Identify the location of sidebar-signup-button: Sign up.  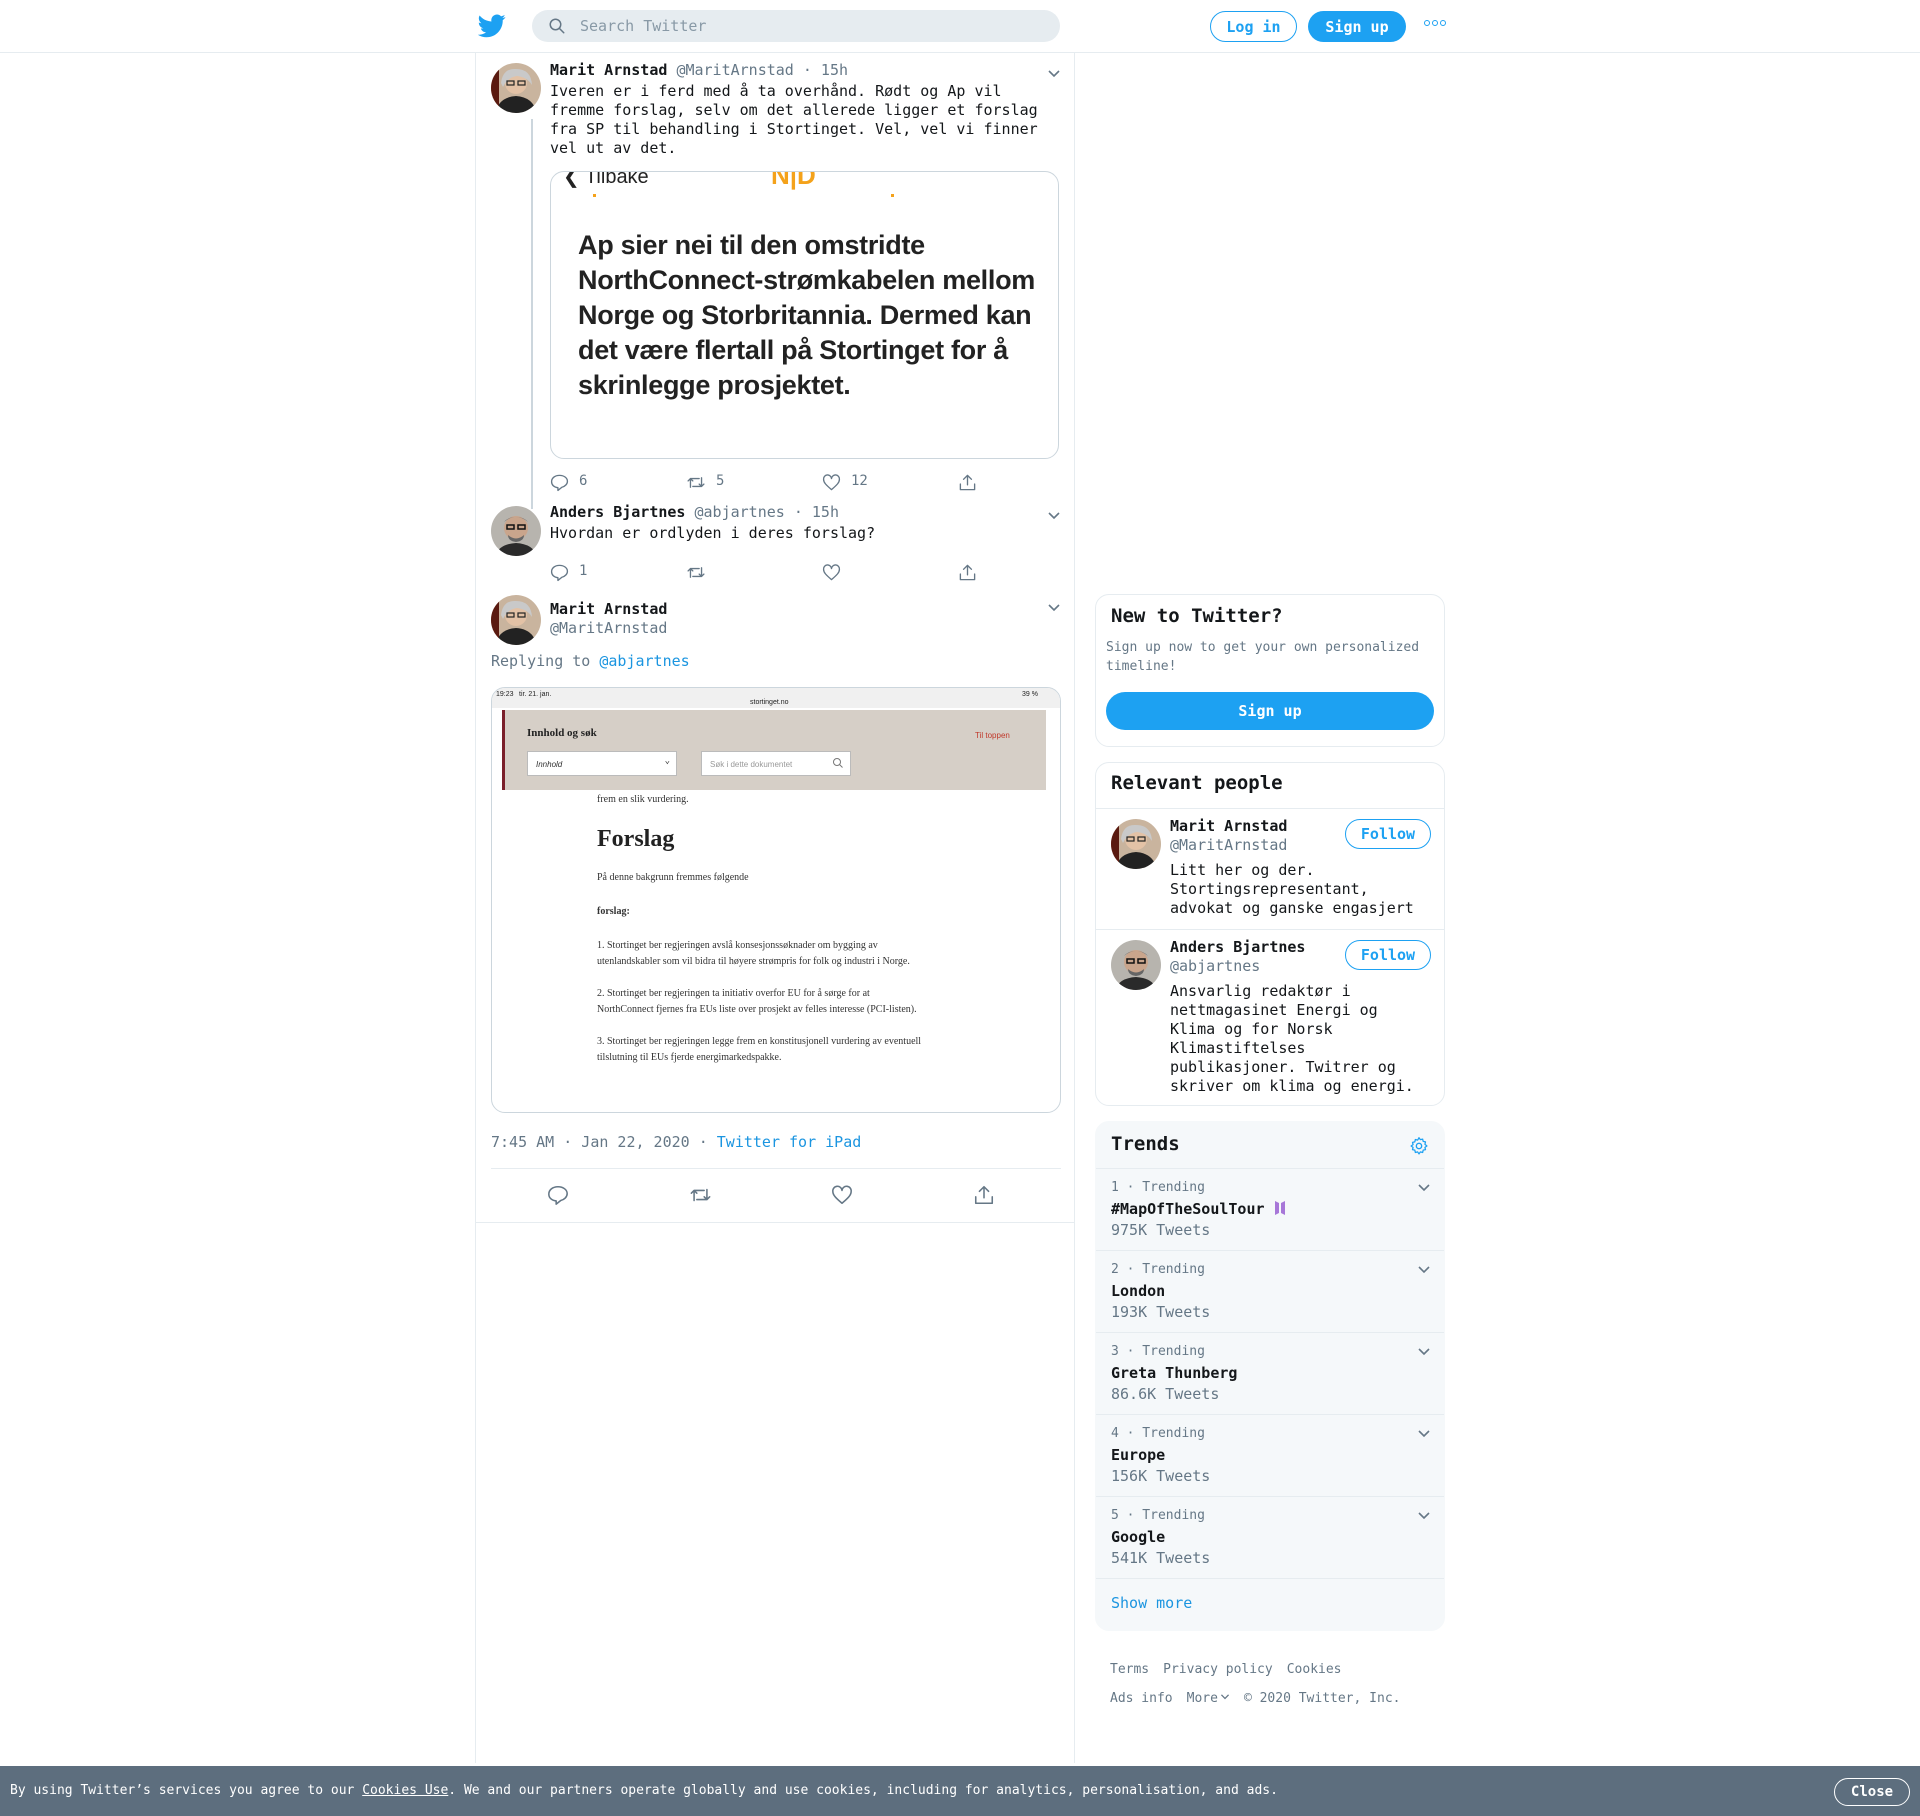
(1270, 711).